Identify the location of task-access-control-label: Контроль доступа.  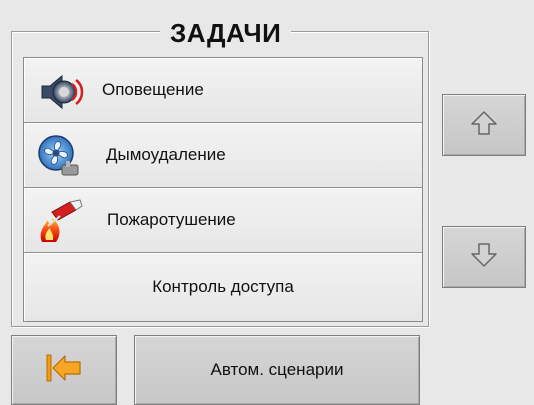
(223, 286).